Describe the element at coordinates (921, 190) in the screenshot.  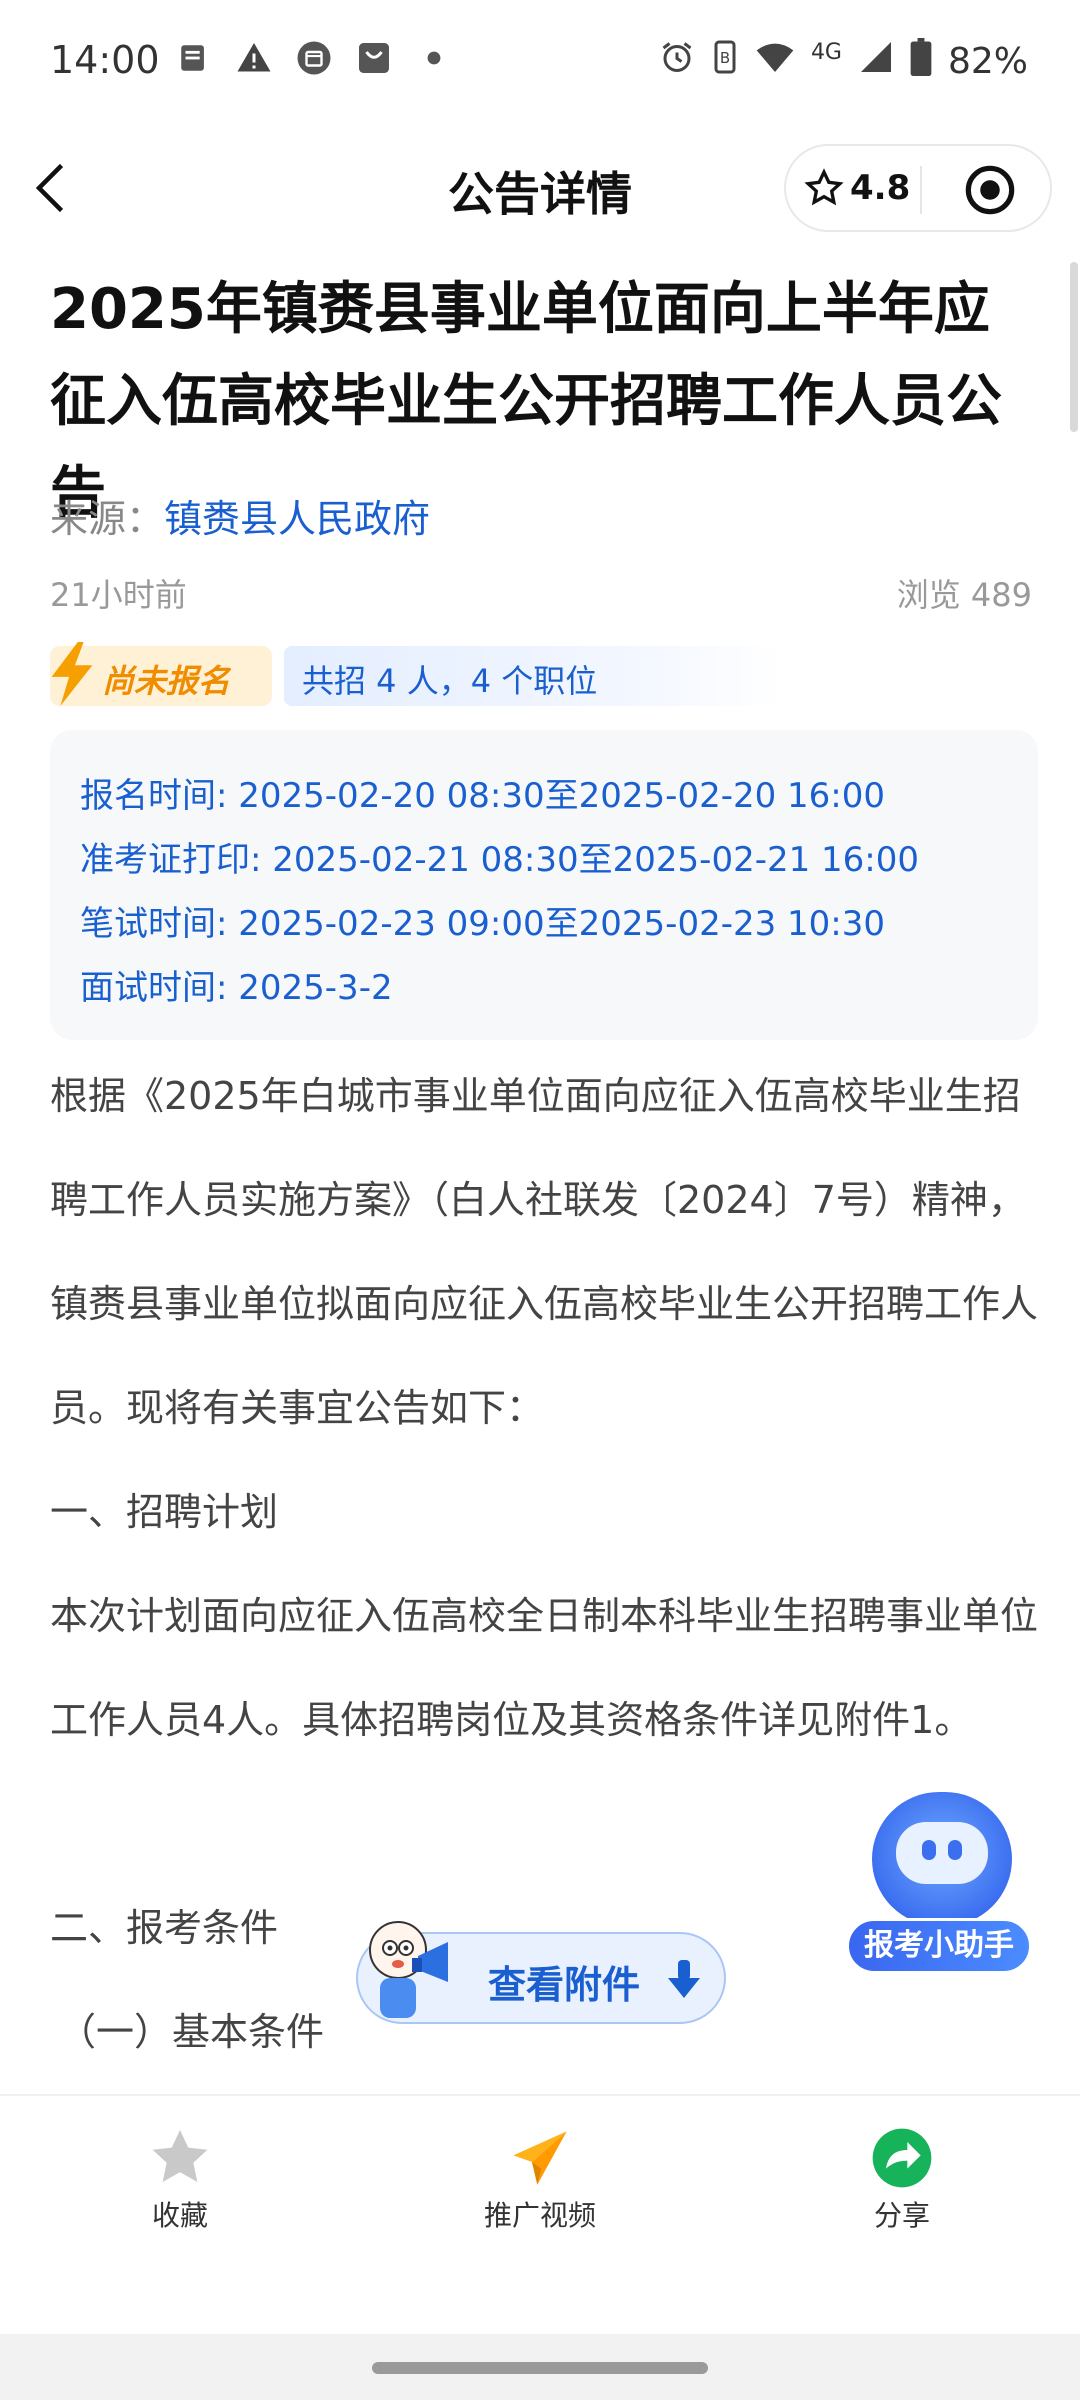
I see `capsule-divider` at that location.